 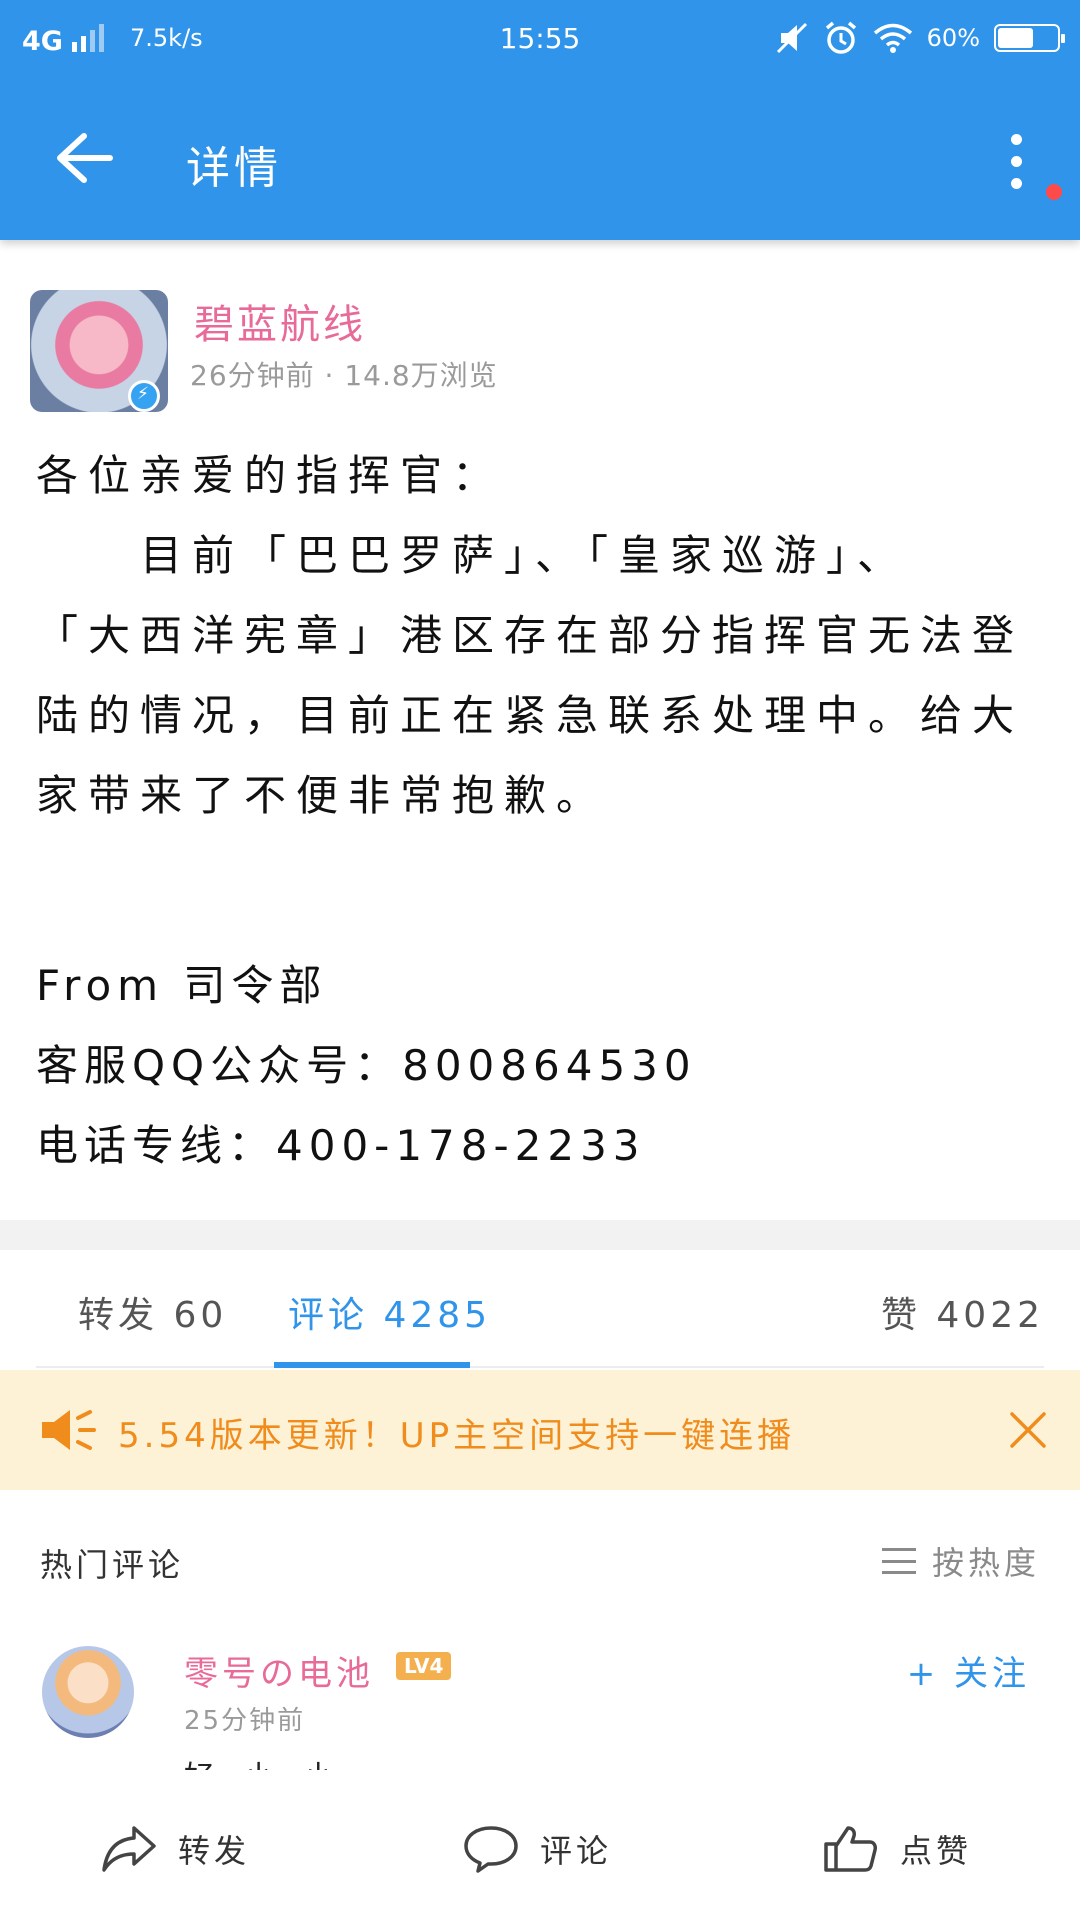 What do you see at coordinates (263, 1761) in the screenshot?
I see `comment-text: 好 小 小` at bounding box center [263, 1761].